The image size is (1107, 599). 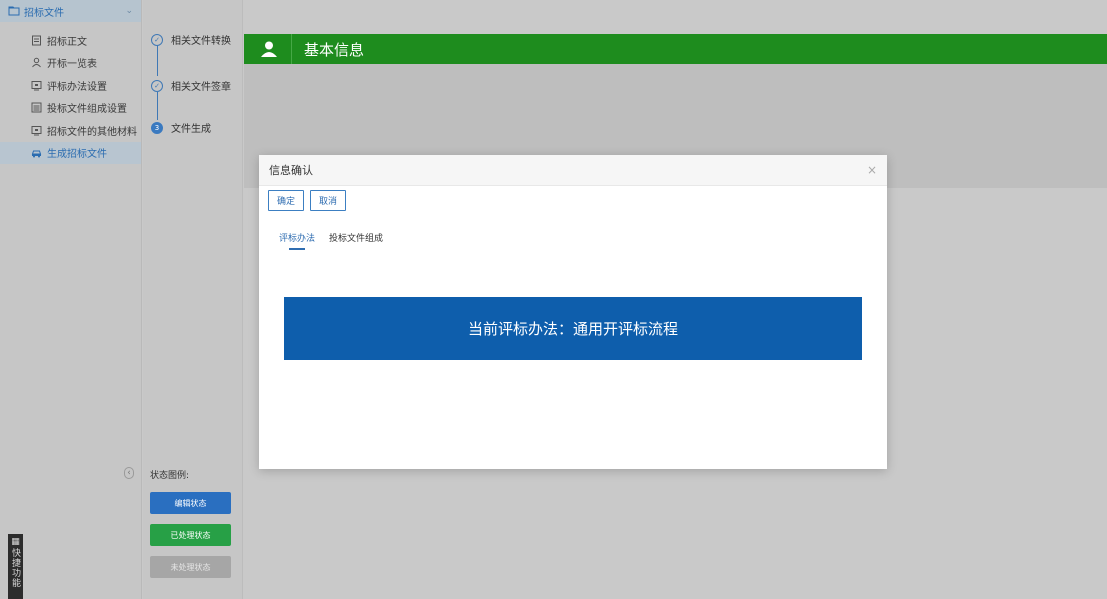 What do you see at coordinates (15, 542) in the screenshot?
I see `grid-icon: ▦` at bounding box center [15, 542].